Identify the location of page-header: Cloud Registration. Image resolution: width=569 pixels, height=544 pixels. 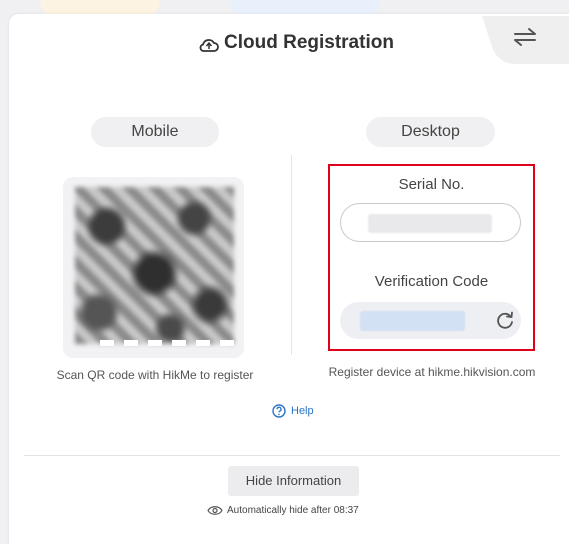
(284, 45).